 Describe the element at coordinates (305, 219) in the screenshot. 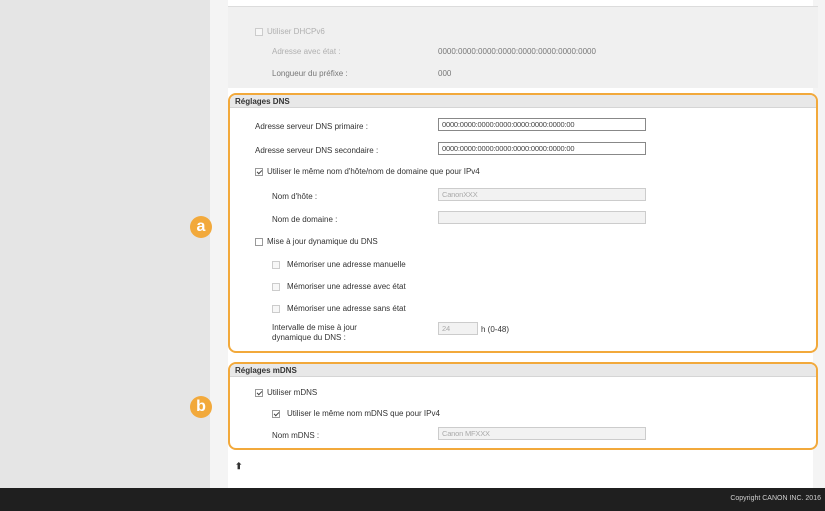

I see `domain-name-label: Nom de domaine :` at that location.